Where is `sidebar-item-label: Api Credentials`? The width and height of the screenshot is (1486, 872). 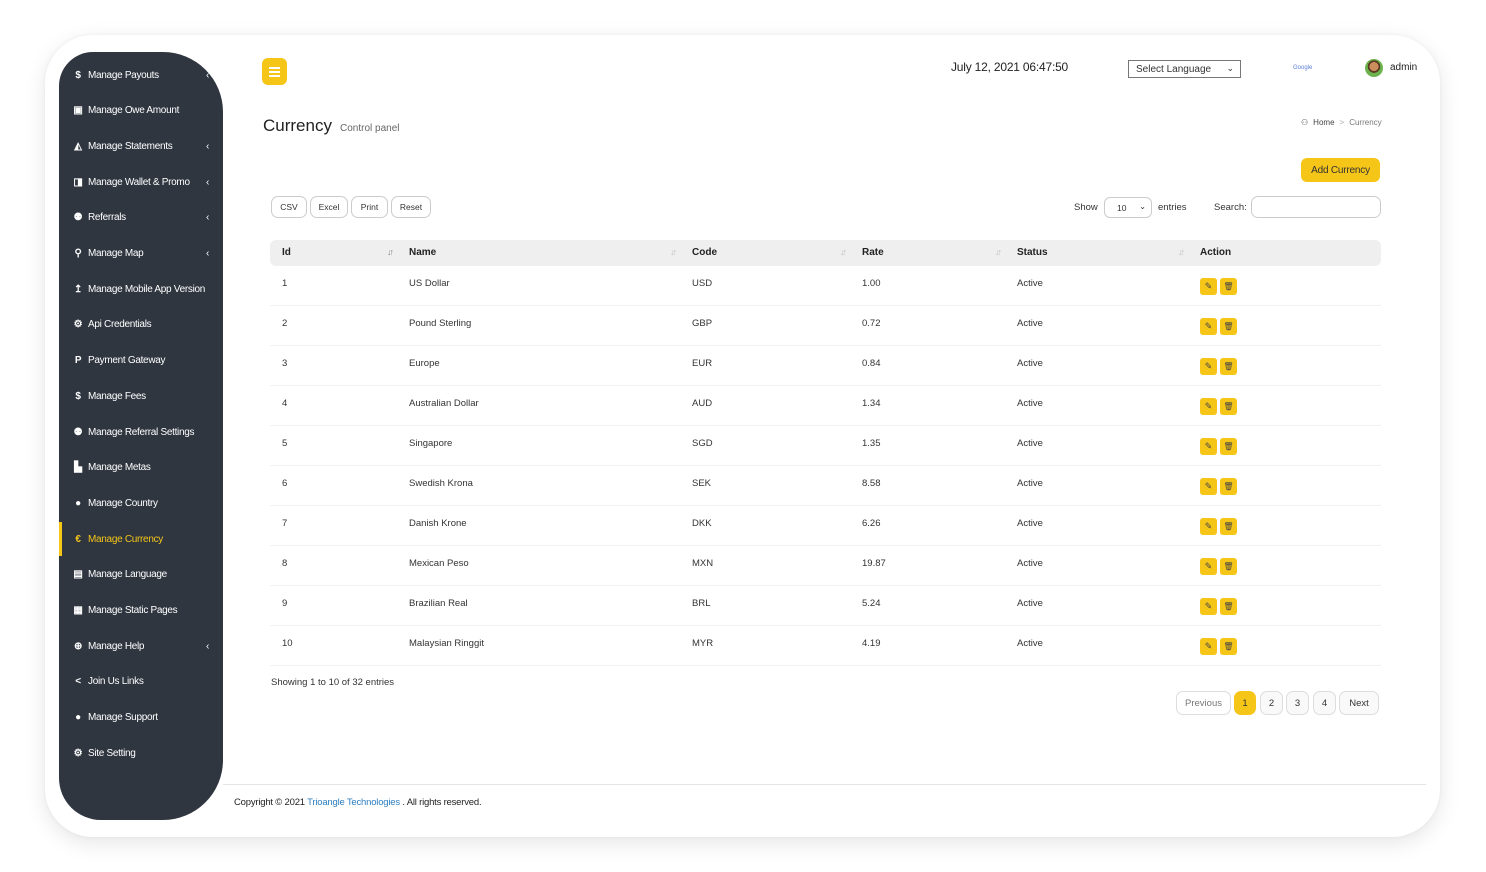
sidebar-item-label: Api Credentials is located at coordinates (120, 325).